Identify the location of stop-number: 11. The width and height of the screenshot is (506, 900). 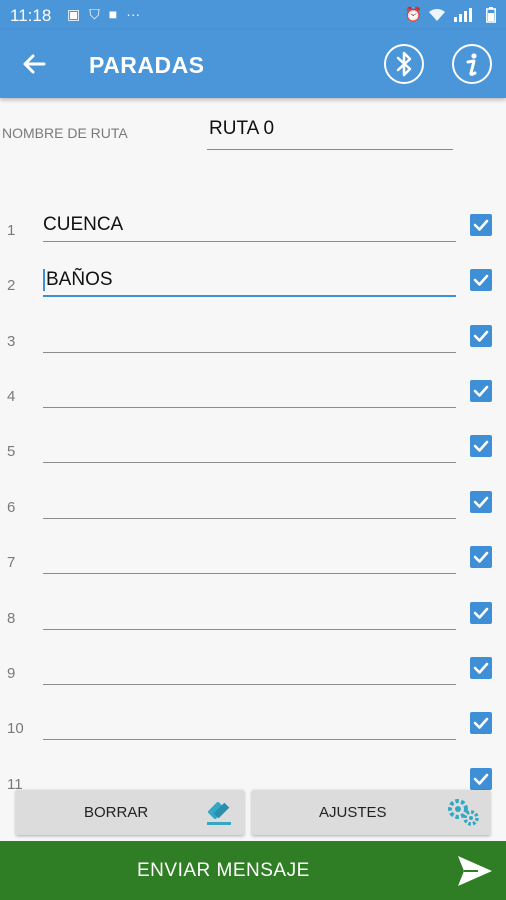
(15, 783).